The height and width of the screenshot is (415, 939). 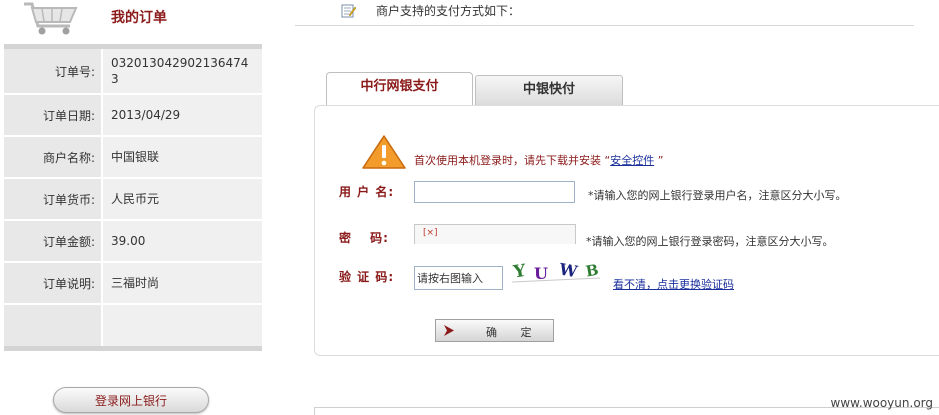 I want to click on merchant-name-row: 商户名称: 中国银联, so click(x=133, y=158).